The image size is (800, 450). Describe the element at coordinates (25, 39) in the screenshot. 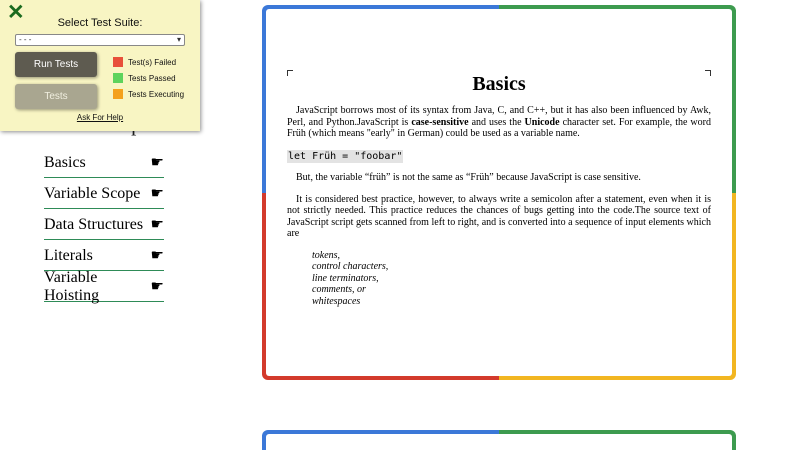

I see `test-suite-selected-value: - - -` at that location.